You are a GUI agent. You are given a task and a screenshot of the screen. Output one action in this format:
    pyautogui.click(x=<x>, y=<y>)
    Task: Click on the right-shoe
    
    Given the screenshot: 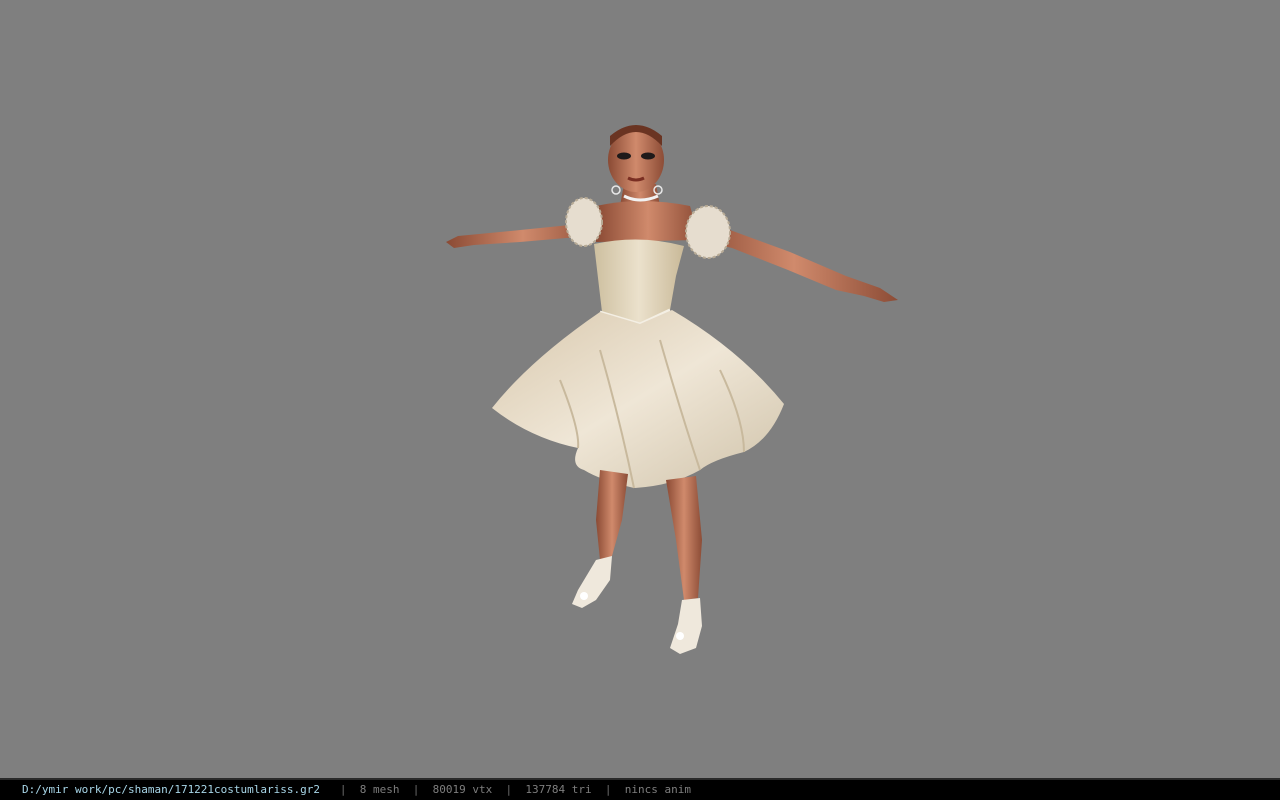 What is the action you would take?
    pyautogui.click(x=686, y=626)
    